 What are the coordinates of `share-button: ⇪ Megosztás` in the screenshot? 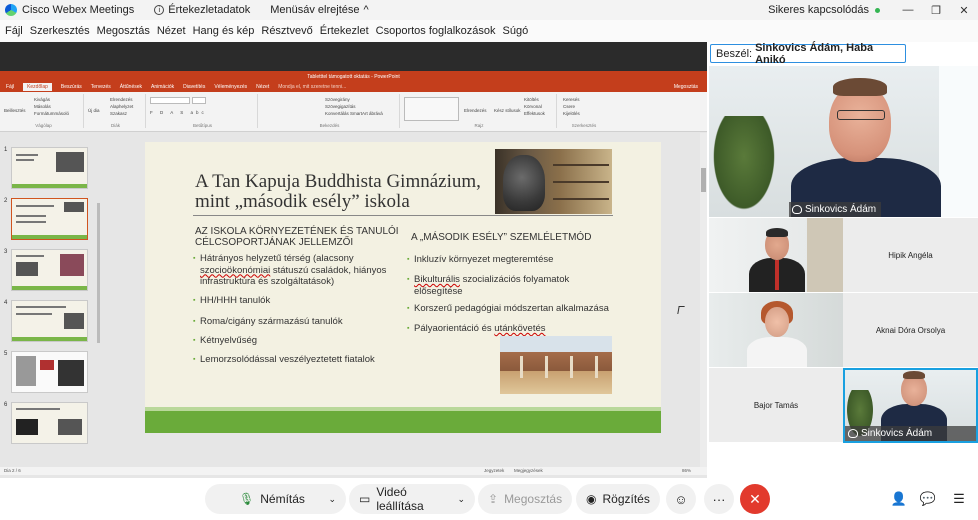 It's located at (525, 499).